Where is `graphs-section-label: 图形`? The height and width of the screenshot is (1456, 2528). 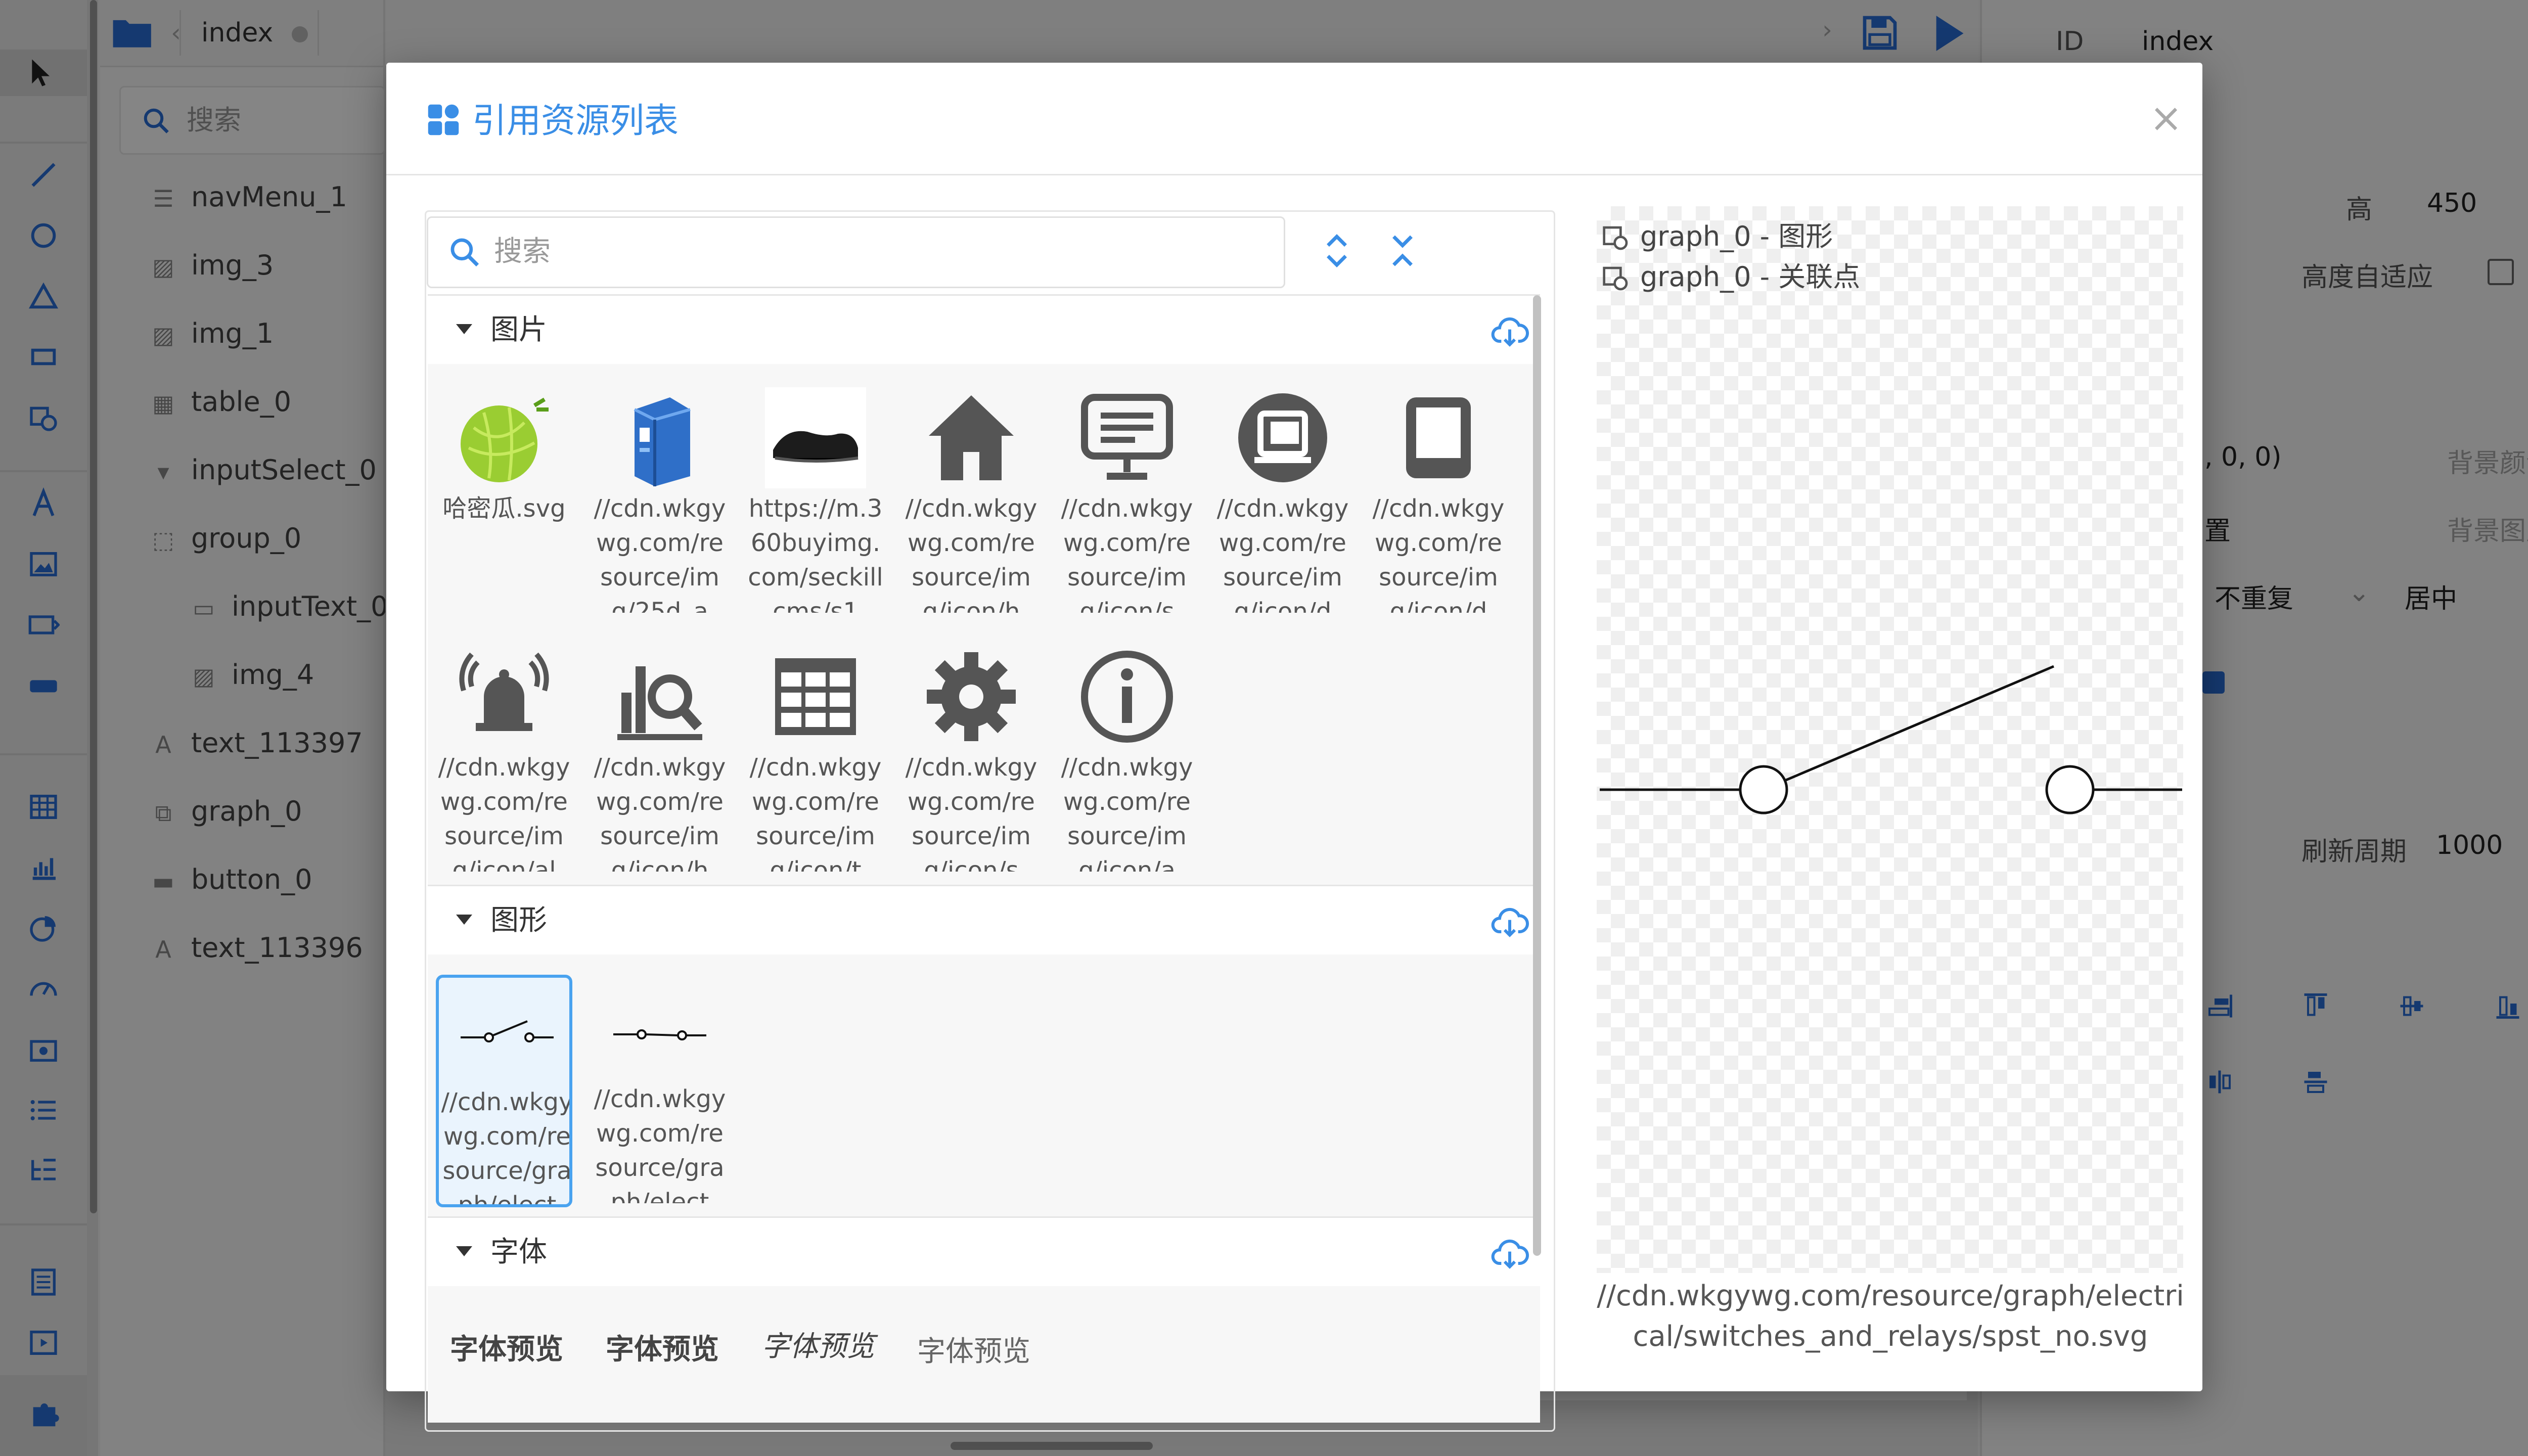
graphs-section-label: 图形 is located at coordinates (518, 920).